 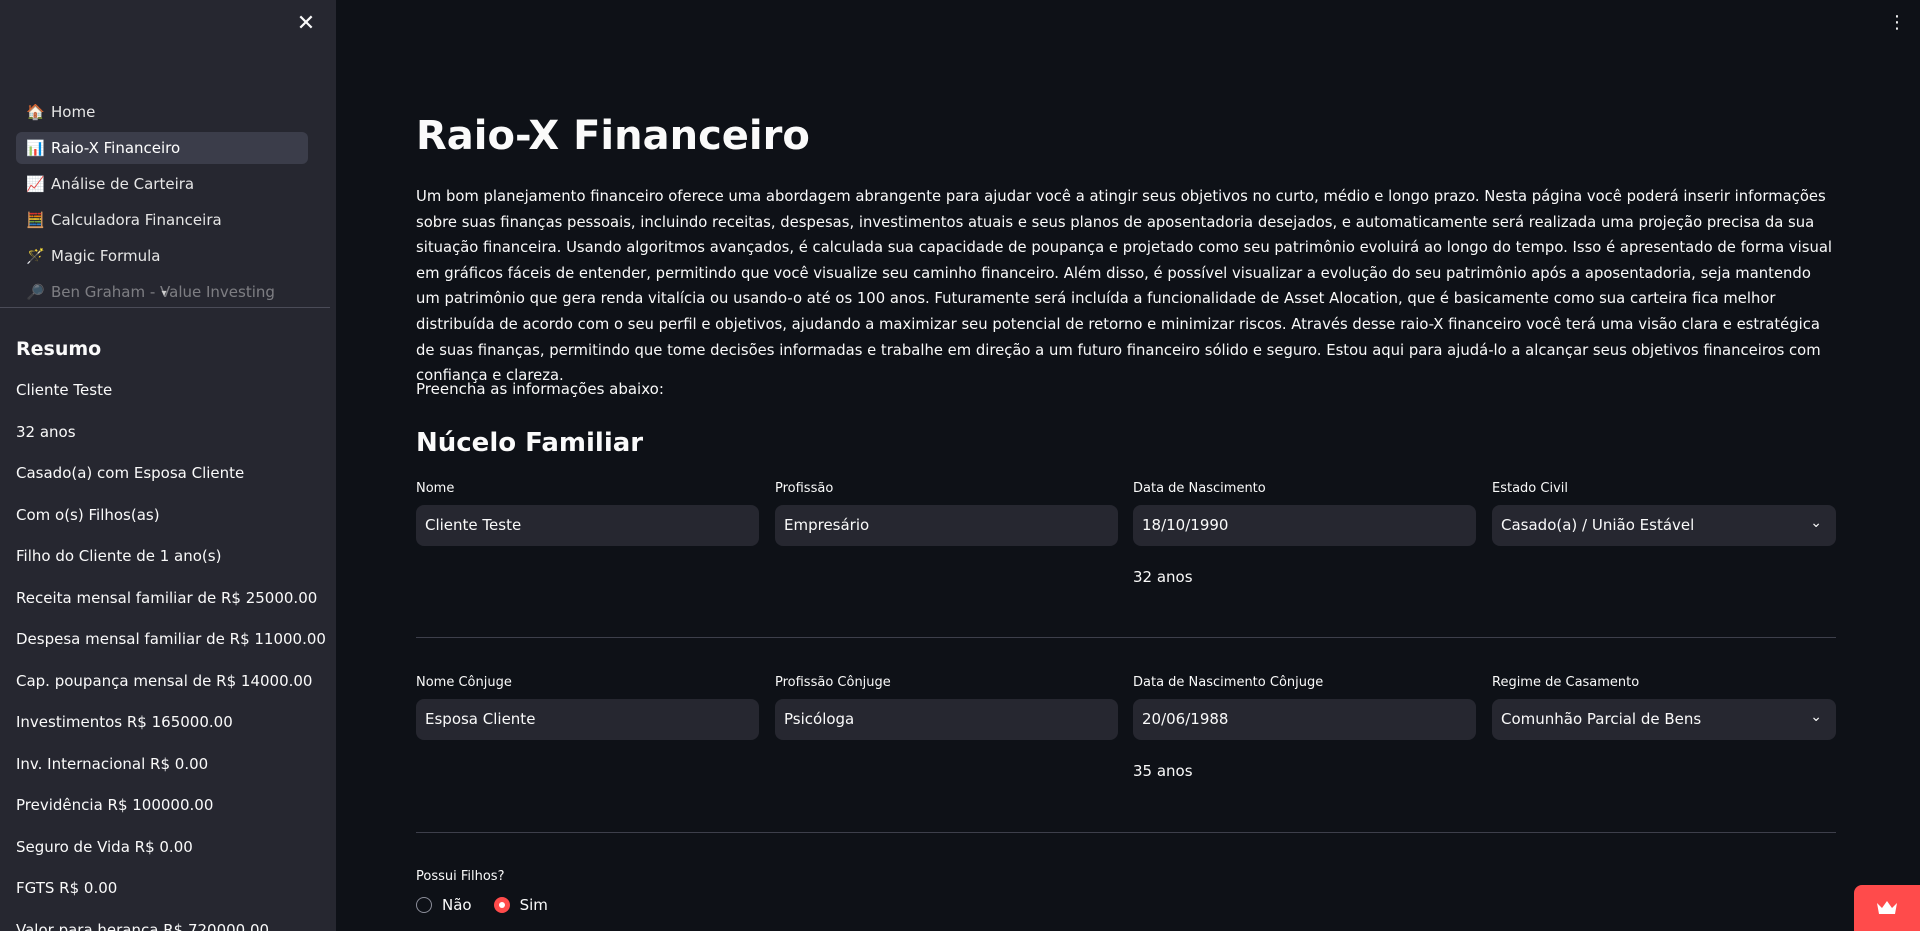 I want to click on resumo-line: Seguro de Vida R$ 0.00, so click(x=104, y=846).